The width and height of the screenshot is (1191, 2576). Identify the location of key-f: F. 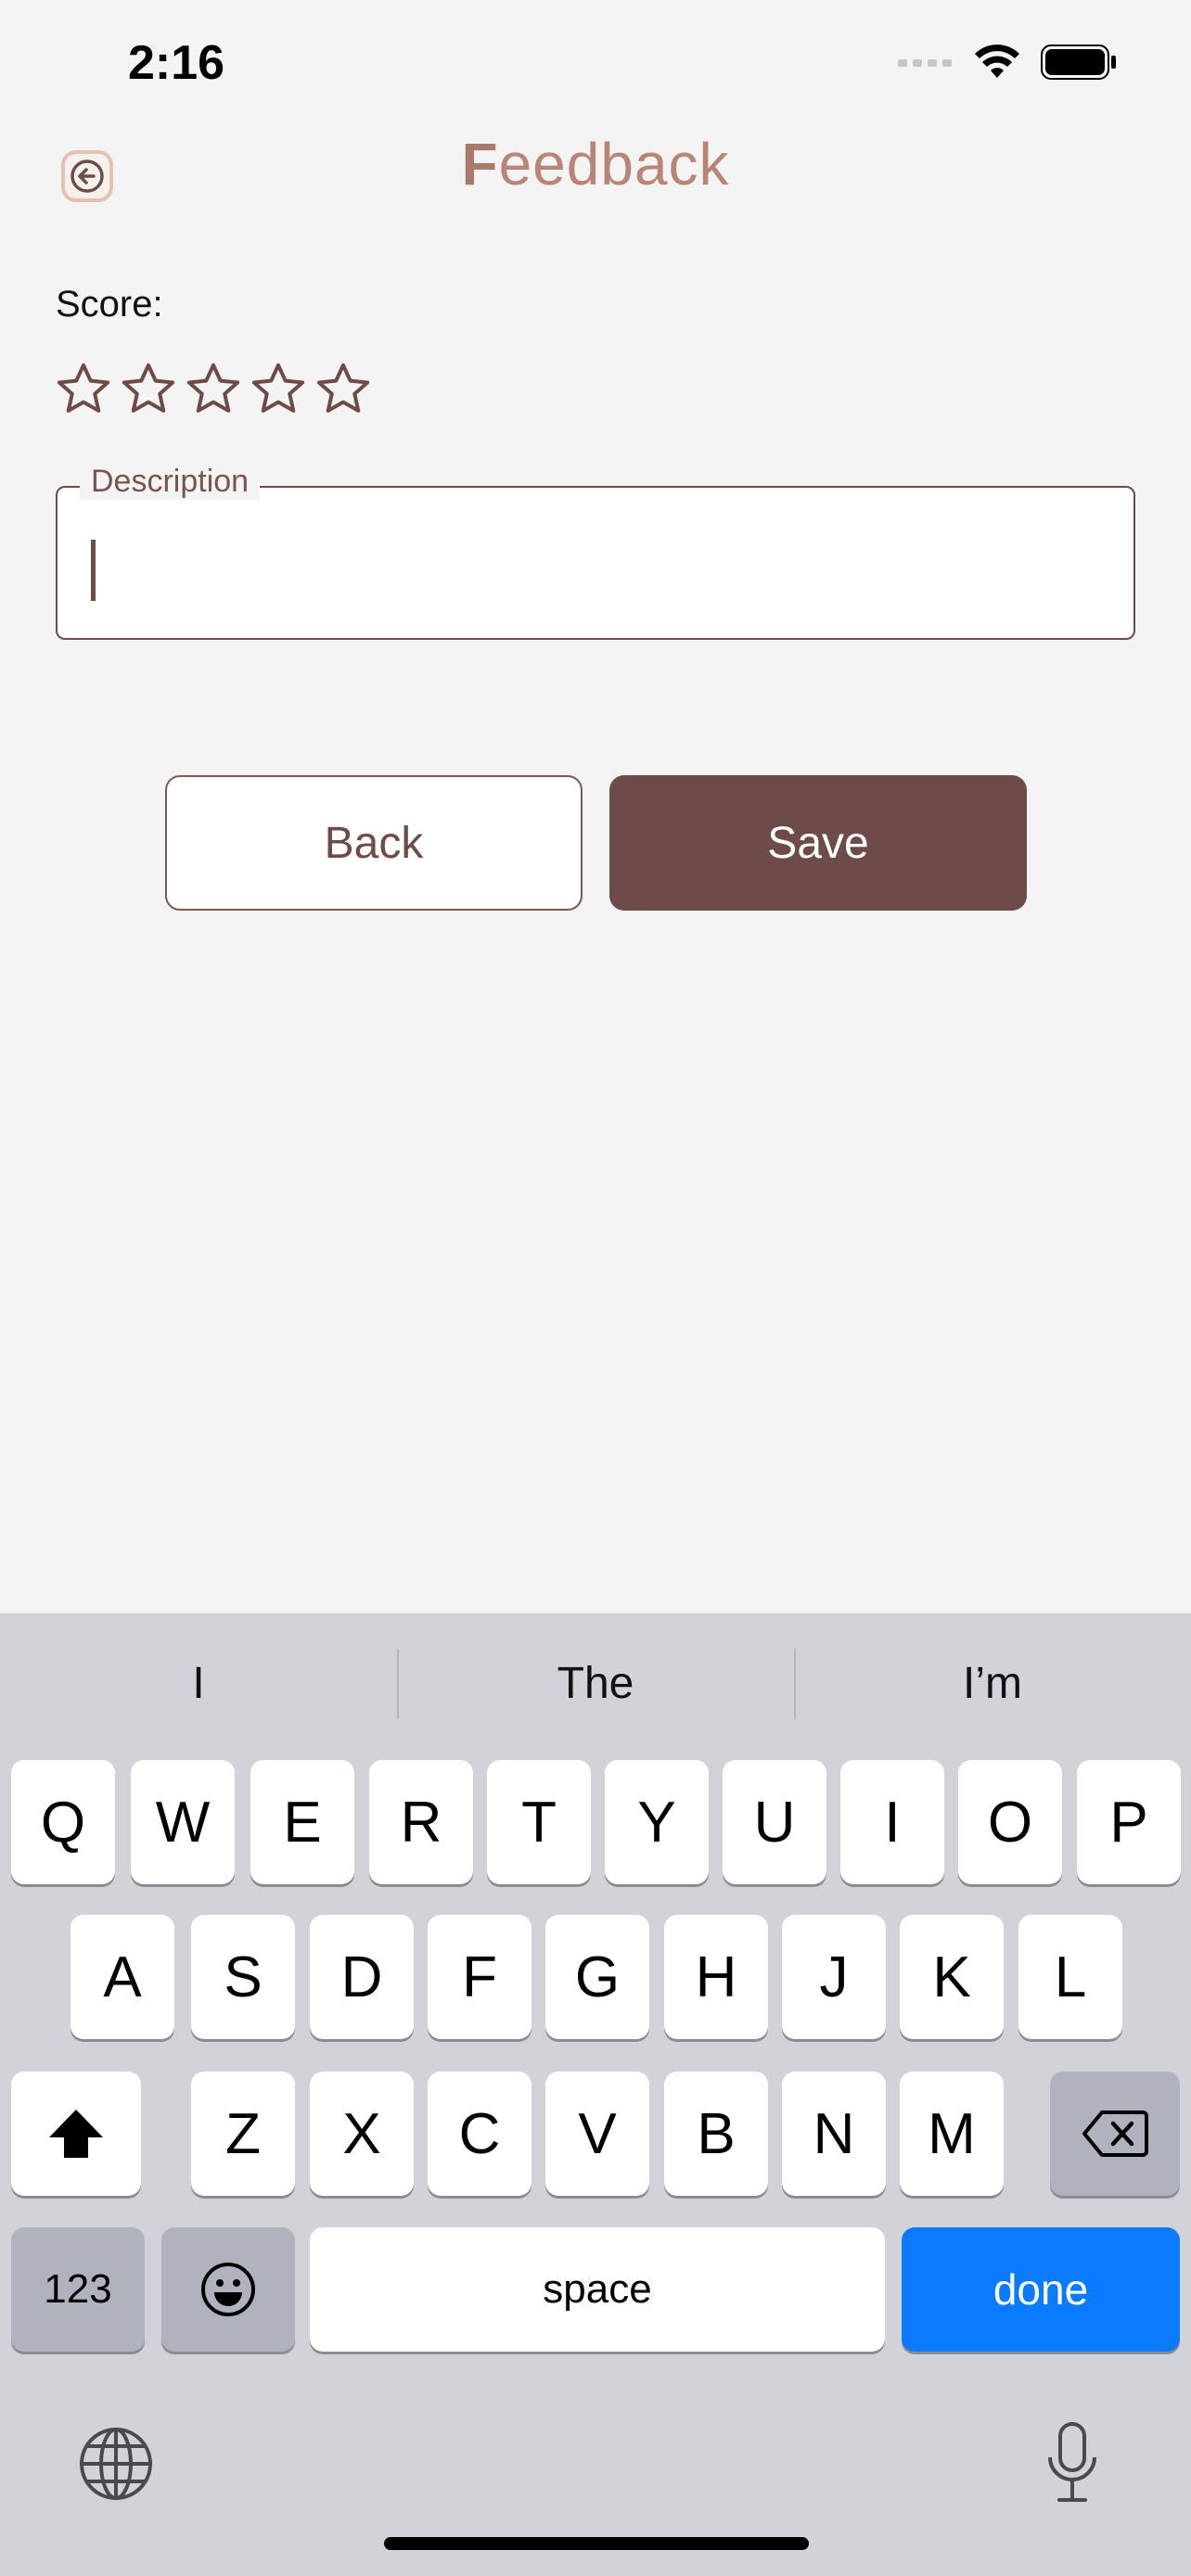
(479, 1977).